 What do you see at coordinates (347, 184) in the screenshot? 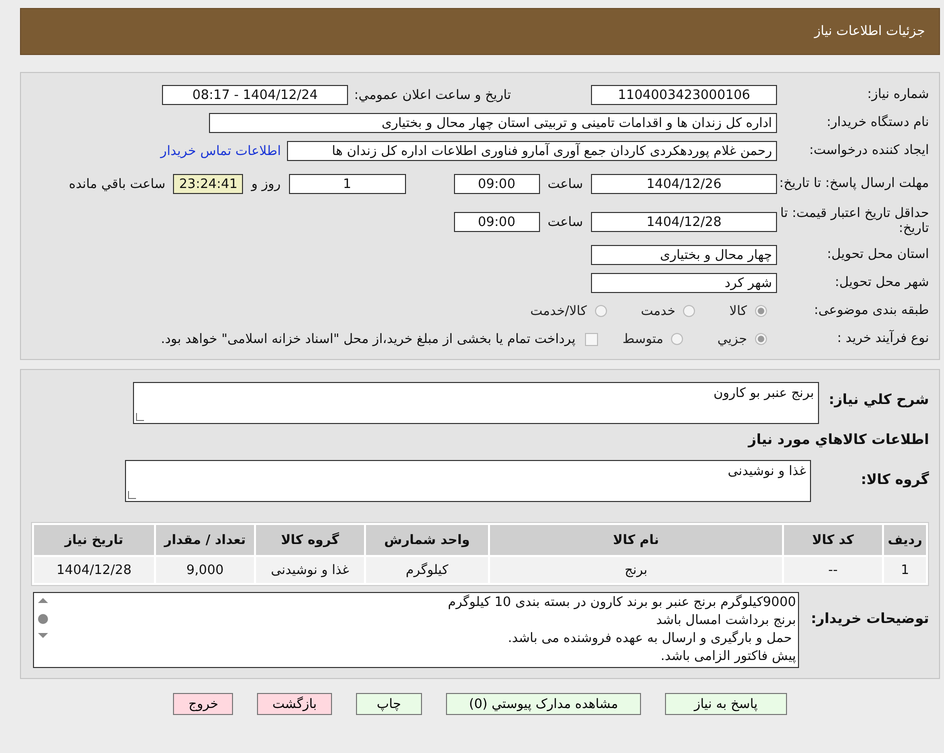
I see `days-field: 1` at bounding box center [347, 184].